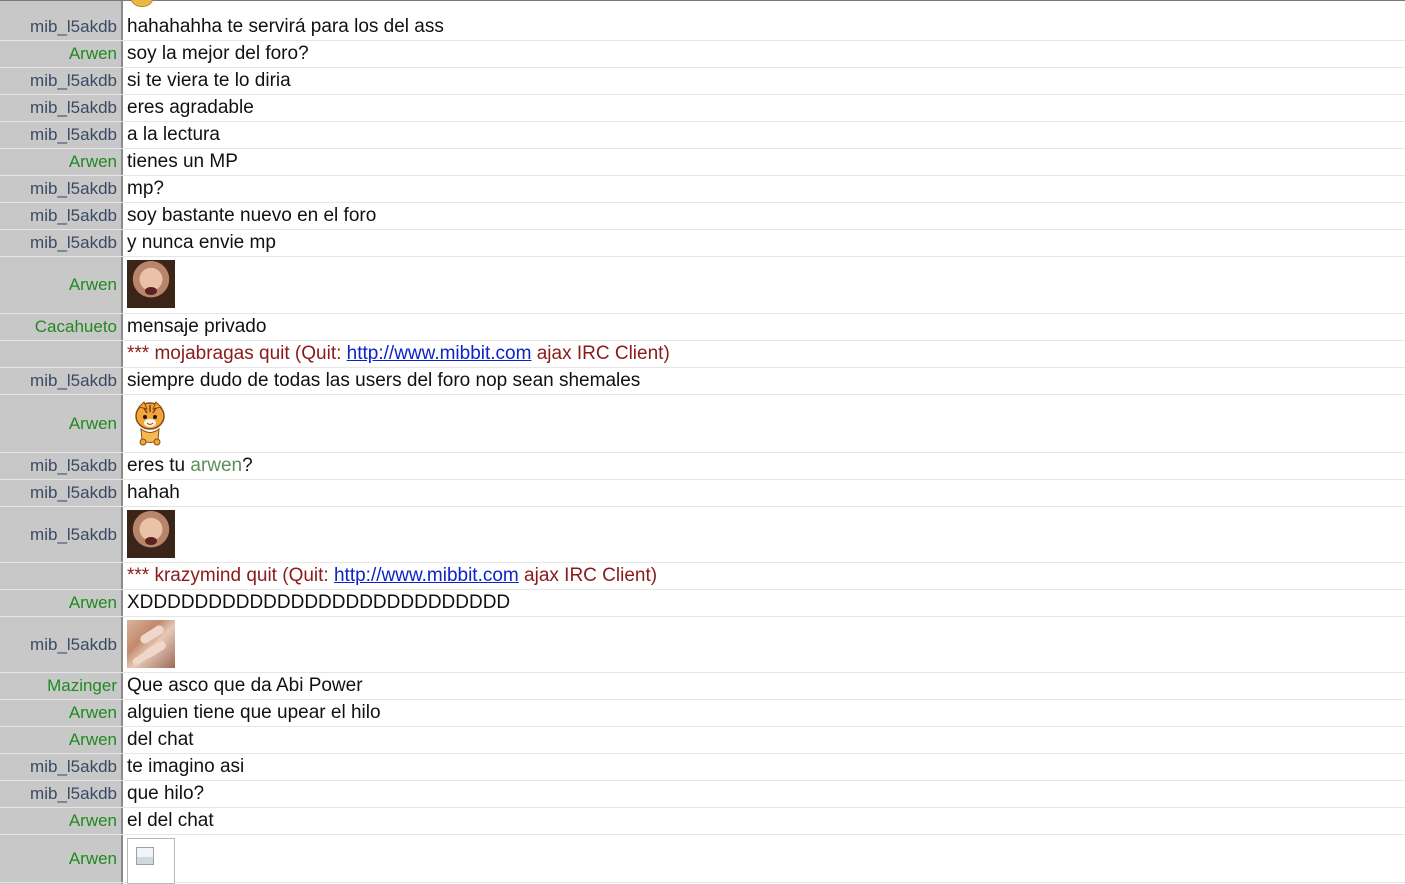 The height and width of the screenshot is (884, 1405). What do you see at coordinates (702, 162) in the screenshot?
I see `message-row: Arwen tienes un MP` at bounding box center [702, 162].